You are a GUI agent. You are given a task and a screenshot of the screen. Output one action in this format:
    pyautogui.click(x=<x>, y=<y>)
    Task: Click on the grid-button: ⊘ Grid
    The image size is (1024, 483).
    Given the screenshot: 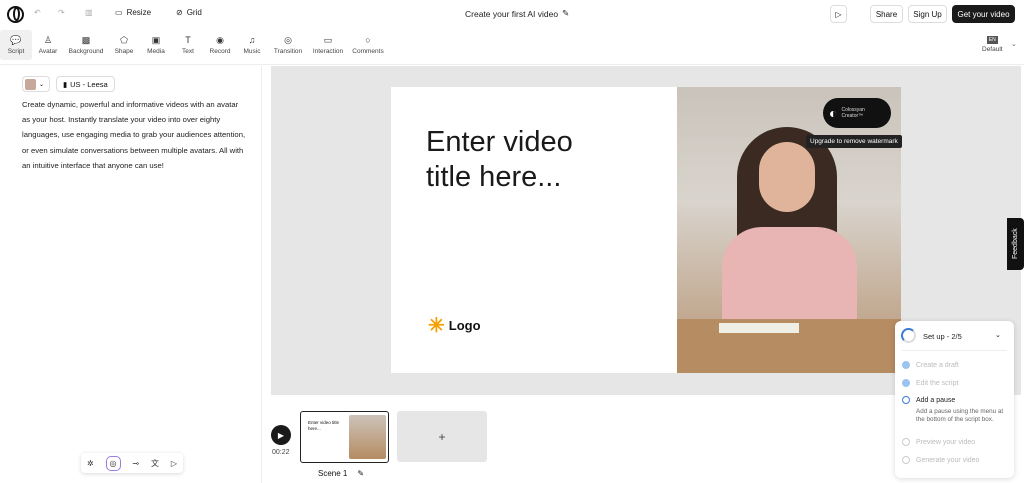 What is the action you would take?
    pyautogui.click(x=189, y=12)
    